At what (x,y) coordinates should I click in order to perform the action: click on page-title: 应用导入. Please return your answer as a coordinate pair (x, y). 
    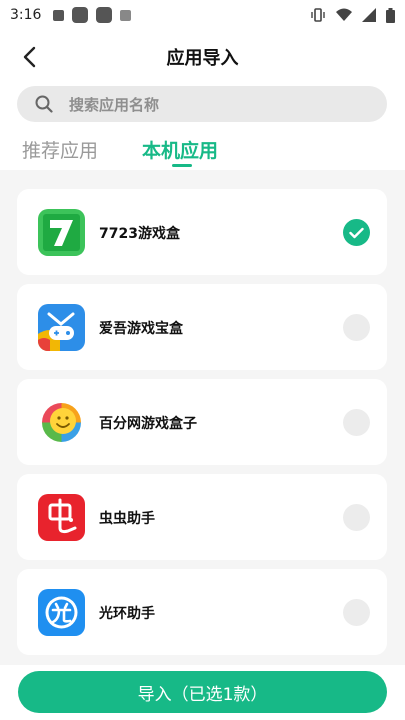
    Looking at the image, I should click on (202, 58).